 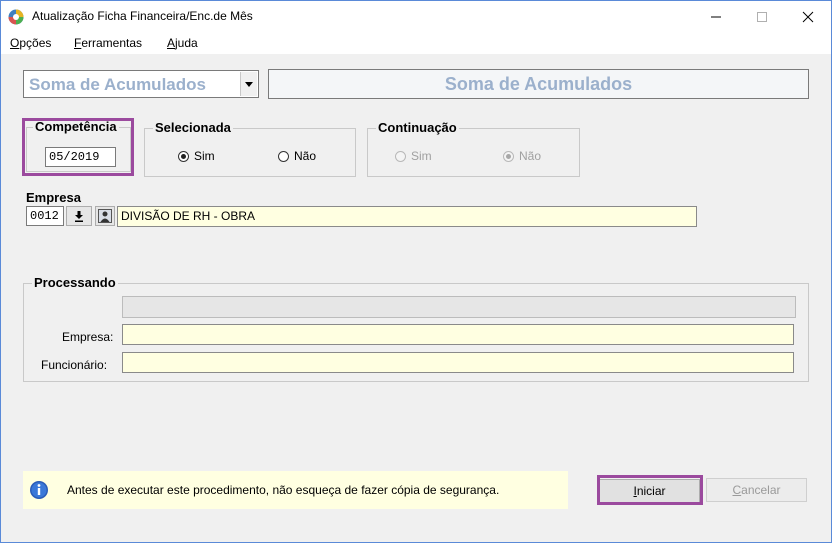 I want to click on processando-funcionario-field, so click(x=458, y=362).